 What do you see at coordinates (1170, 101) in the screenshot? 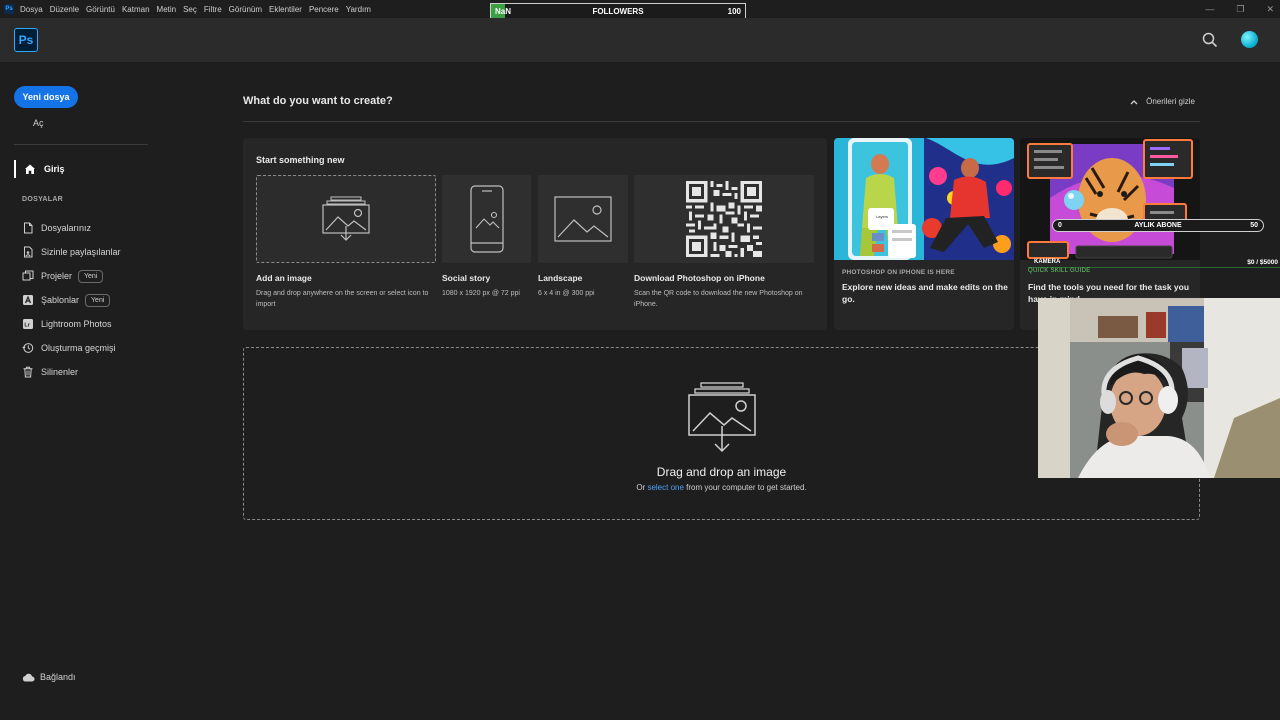
I see `hide-suggestions-label: Önerileri gizle` at bounding box center [1170, 101].